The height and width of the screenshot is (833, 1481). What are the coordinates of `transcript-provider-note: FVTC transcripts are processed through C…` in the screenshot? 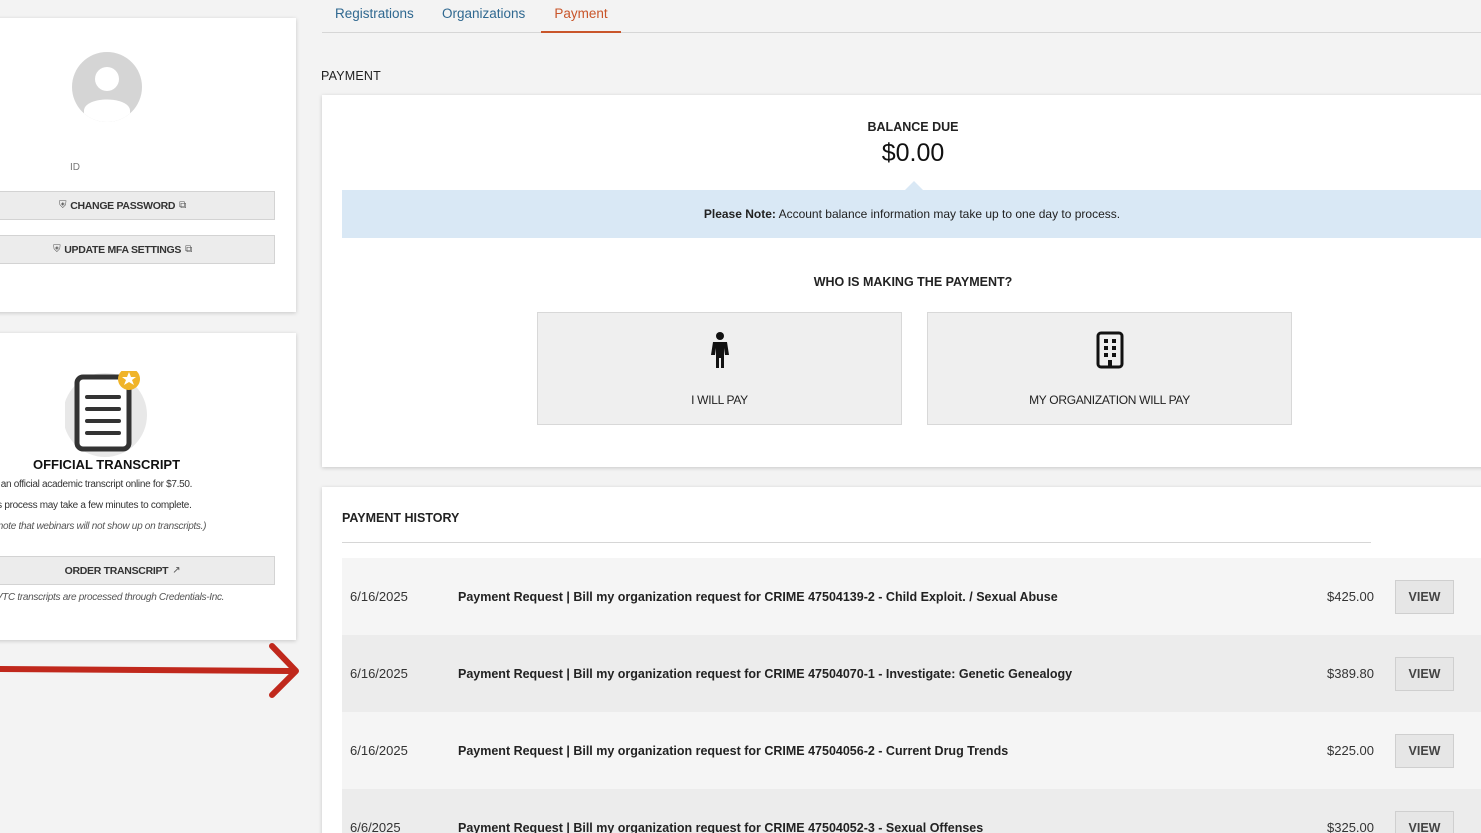 It's located at (112, 597).